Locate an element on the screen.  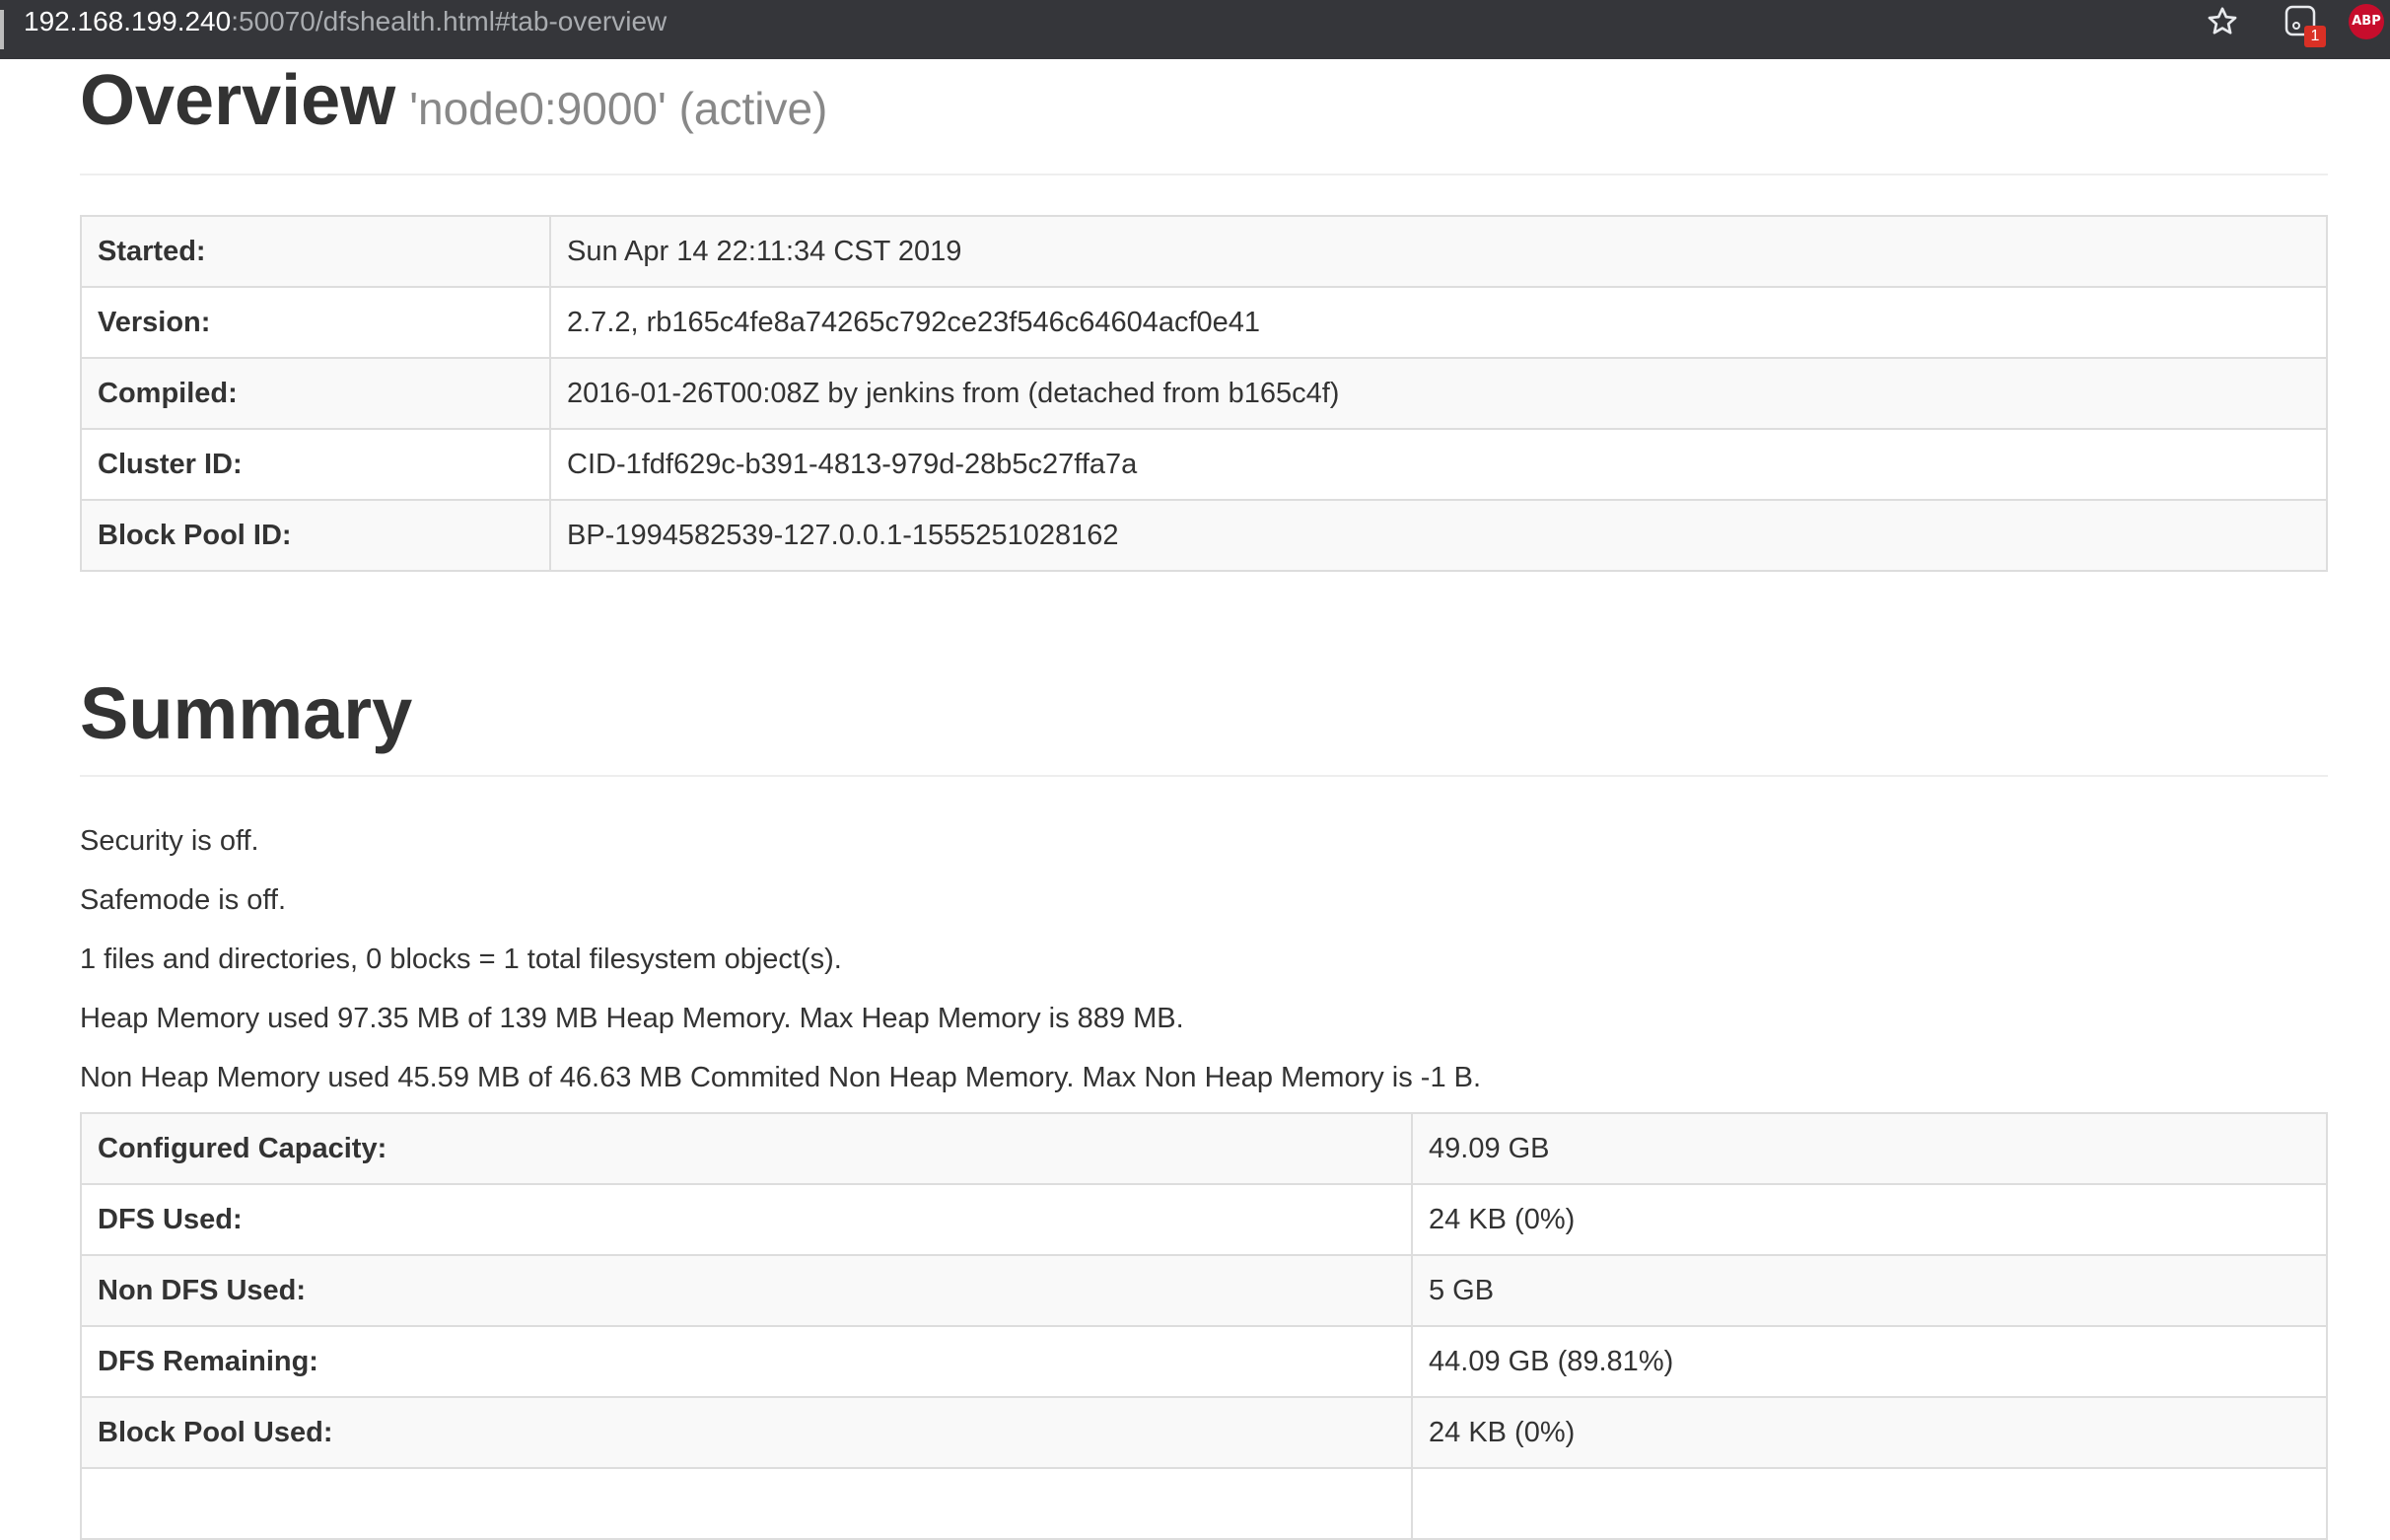
row-value: 44.09 GB (89.81%) is located at coordinates (1869, 1361).